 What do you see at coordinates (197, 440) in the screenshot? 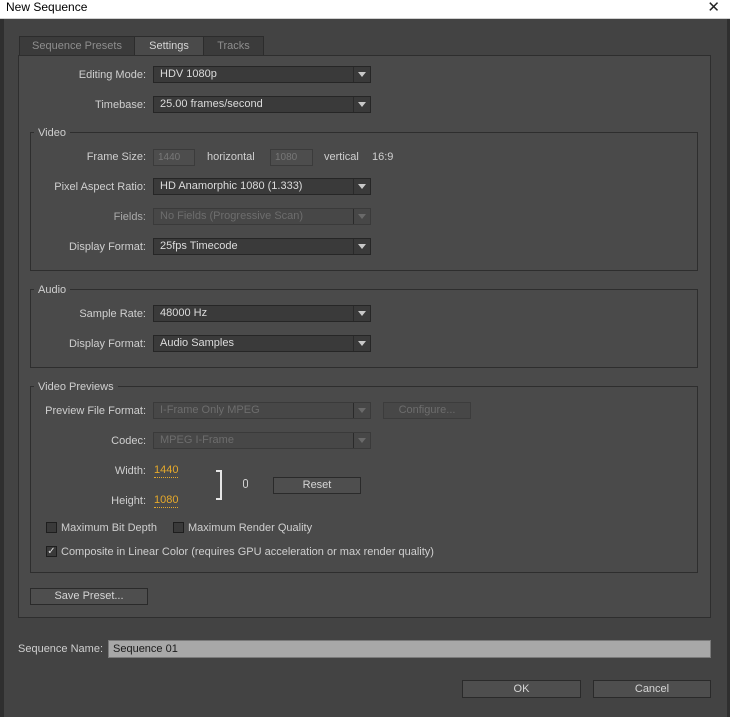
I see `codec-value: MPEG I-Frame` at bounding box center [197, 440].